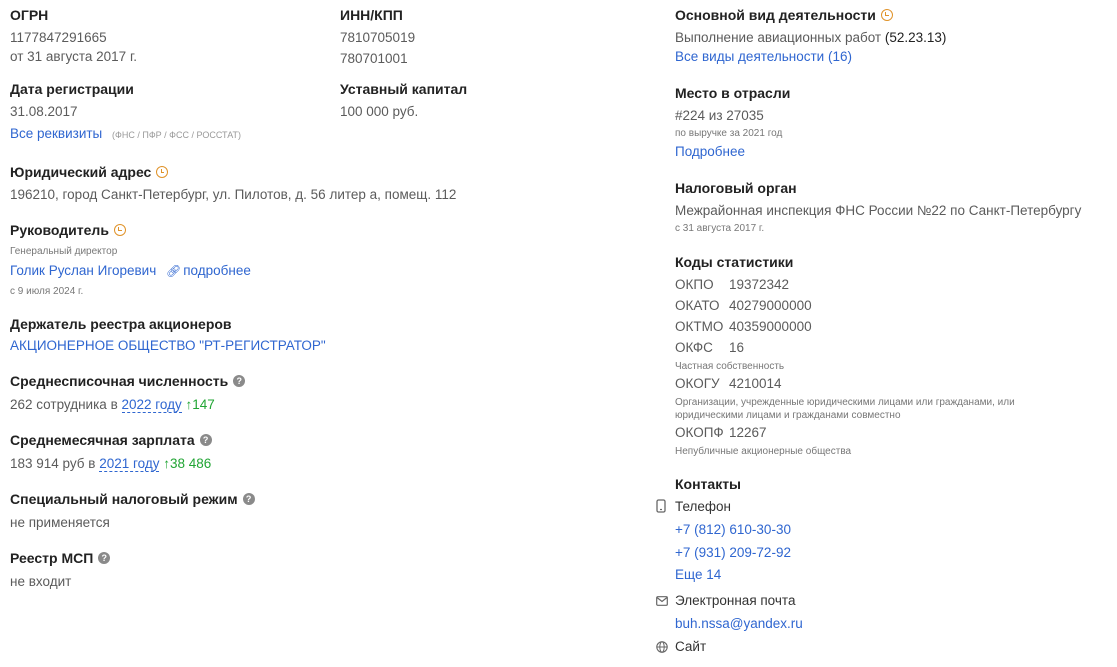 Image resolution: width=1117 pixels, height=667 pixels. I want to click on registry-holder-title: Держатель реестра акционеров, so click(121, 324).